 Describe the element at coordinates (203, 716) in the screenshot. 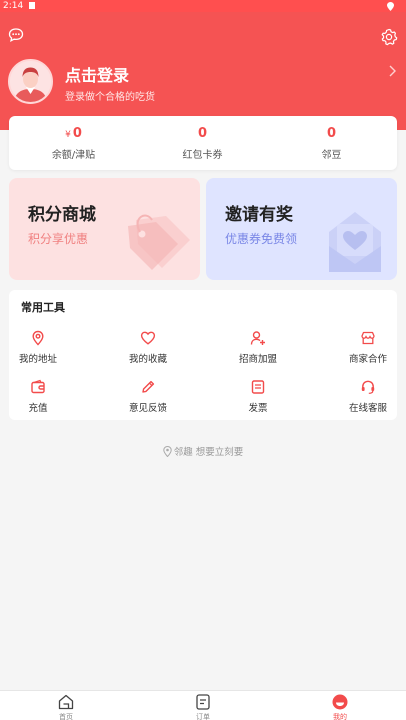

I see `tab-label: 订单` at that location.